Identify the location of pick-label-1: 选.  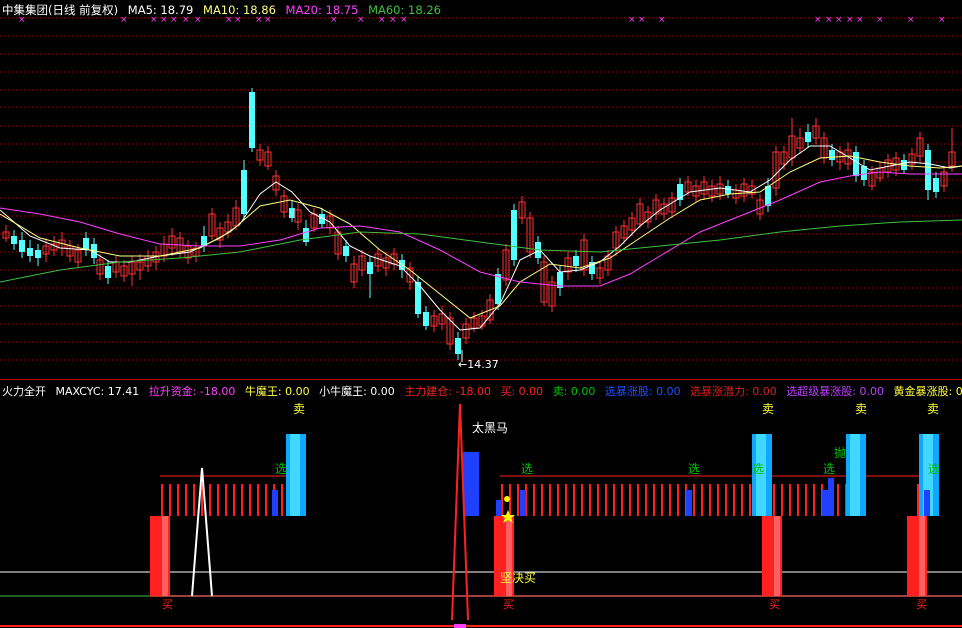
(281, 469).